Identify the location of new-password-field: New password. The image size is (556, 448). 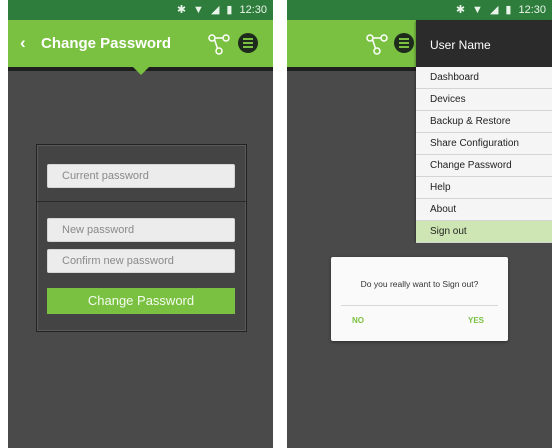
(141, 230).